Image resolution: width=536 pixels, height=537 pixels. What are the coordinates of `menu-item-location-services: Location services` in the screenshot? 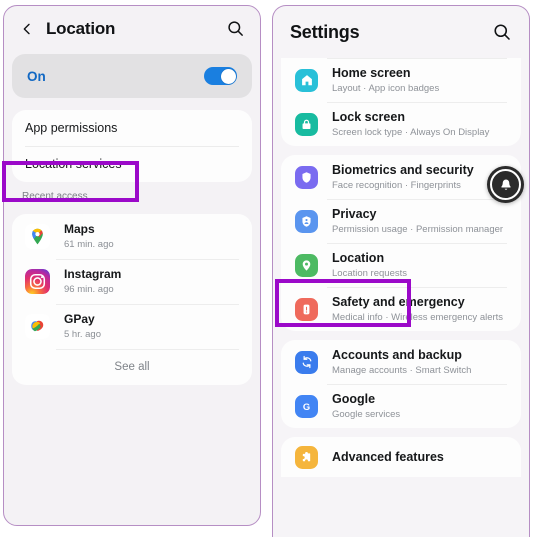 It's located at (132, 164).